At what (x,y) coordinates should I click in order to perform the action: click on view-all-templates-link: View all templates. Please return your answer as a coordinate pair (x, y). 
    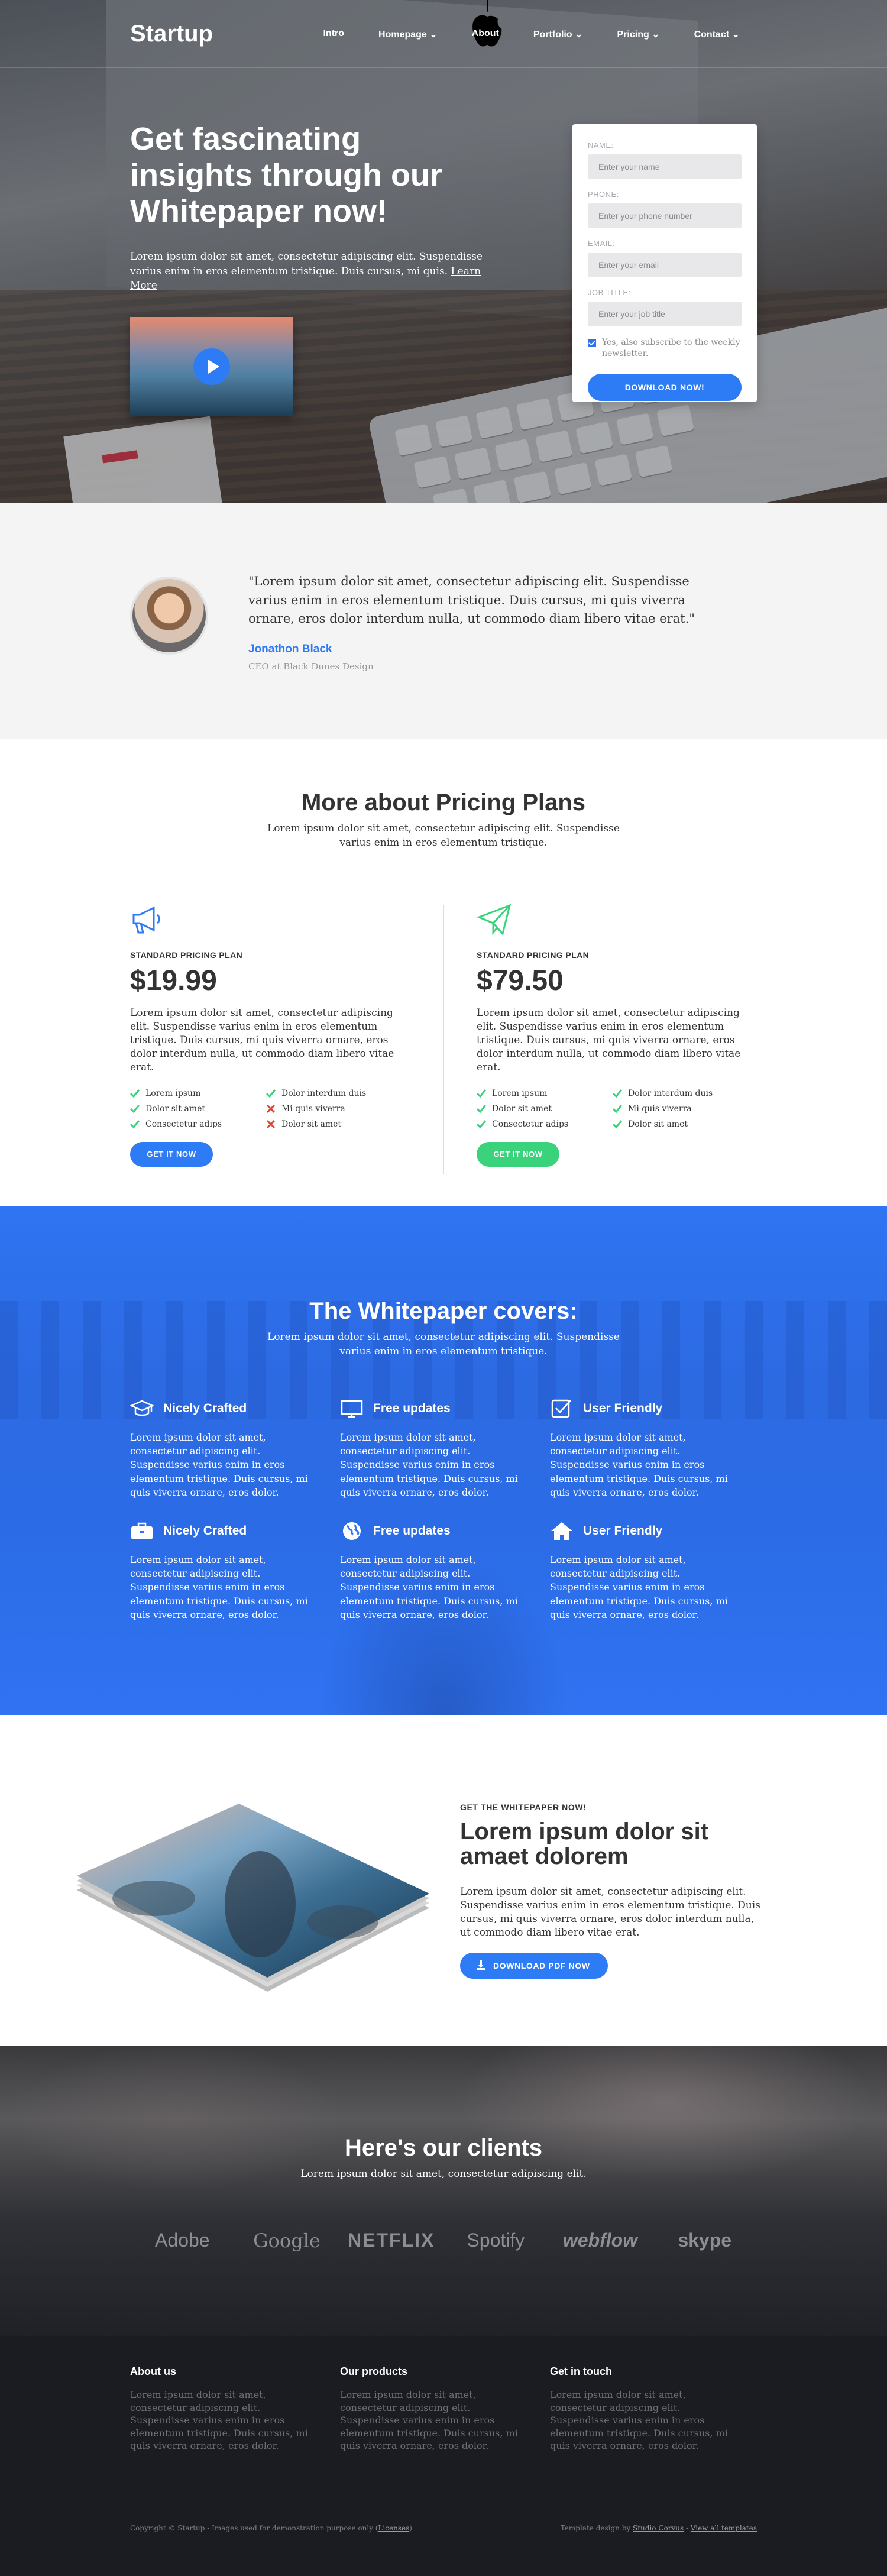
    Looking at the image, I should click on (724, 2528).